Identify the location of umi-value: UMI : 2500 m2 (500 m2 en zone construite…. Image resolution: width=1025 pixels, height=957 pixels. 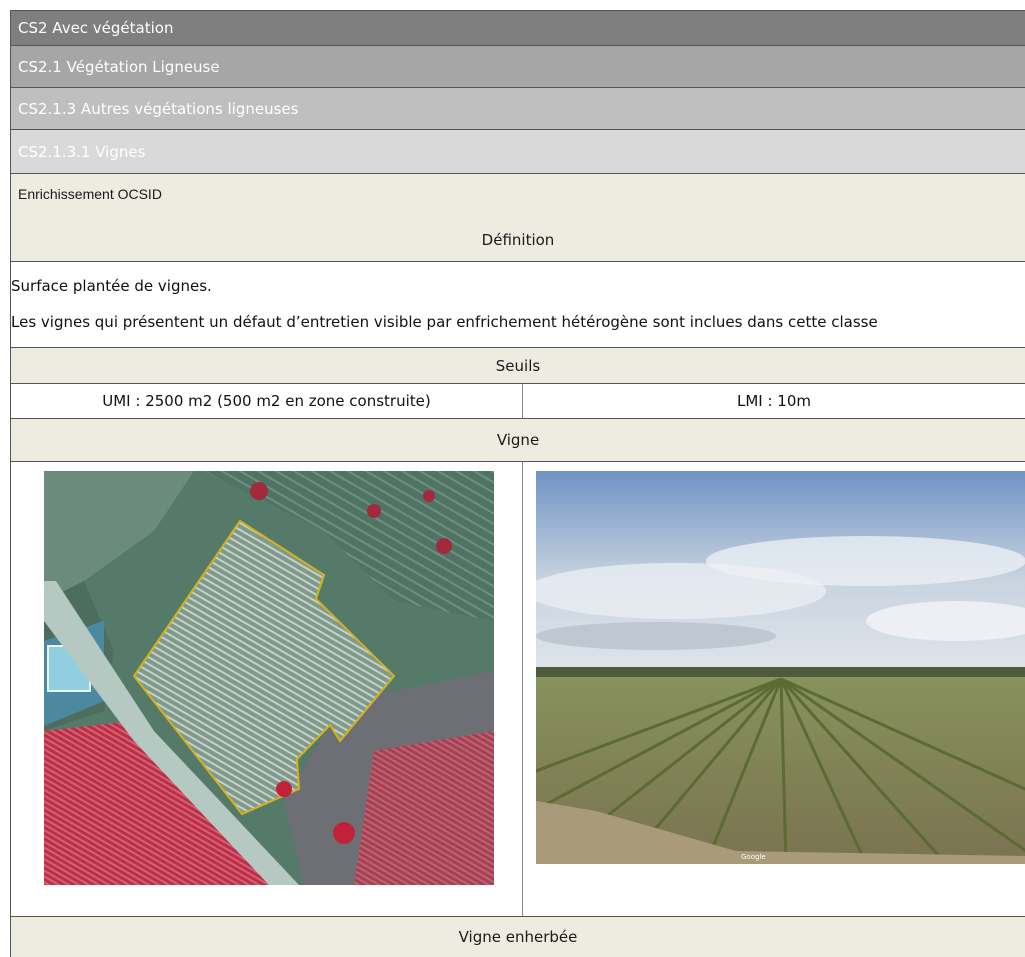
(266, 401).